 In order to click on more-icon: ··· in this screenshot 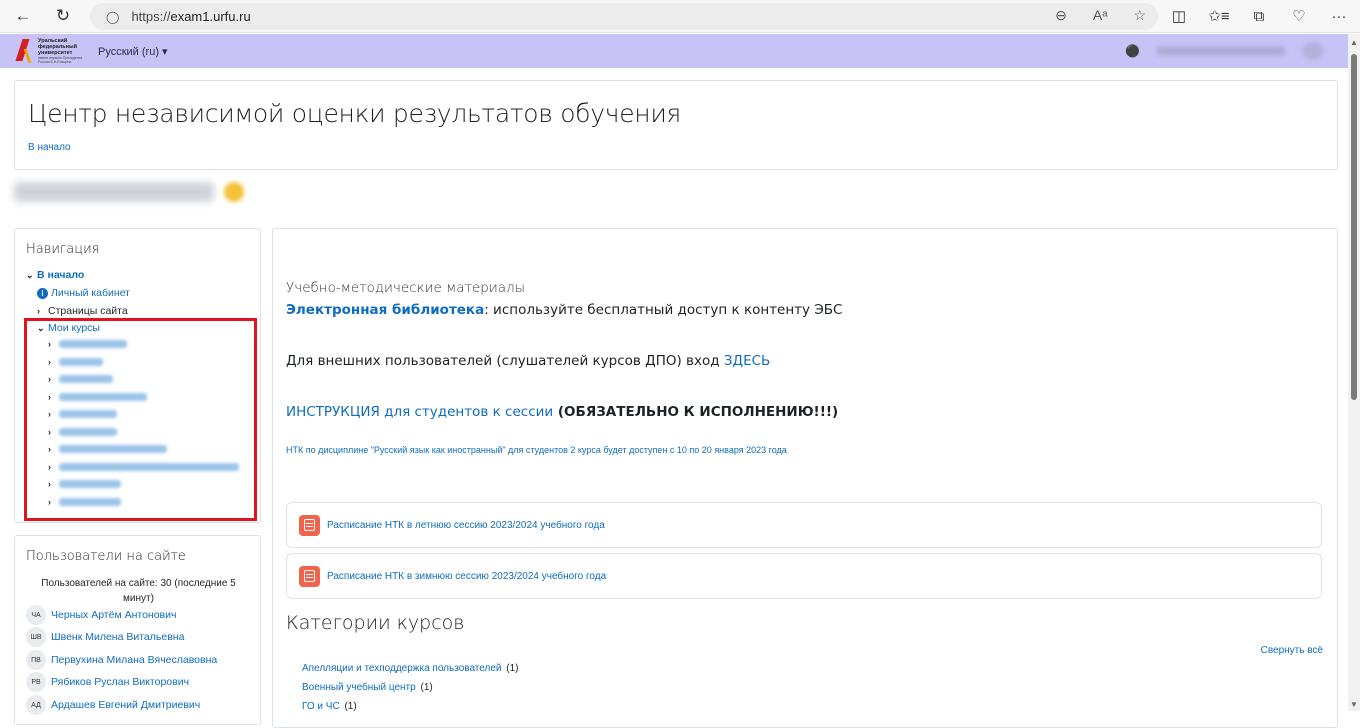, I will do `click(1339, 16)`.